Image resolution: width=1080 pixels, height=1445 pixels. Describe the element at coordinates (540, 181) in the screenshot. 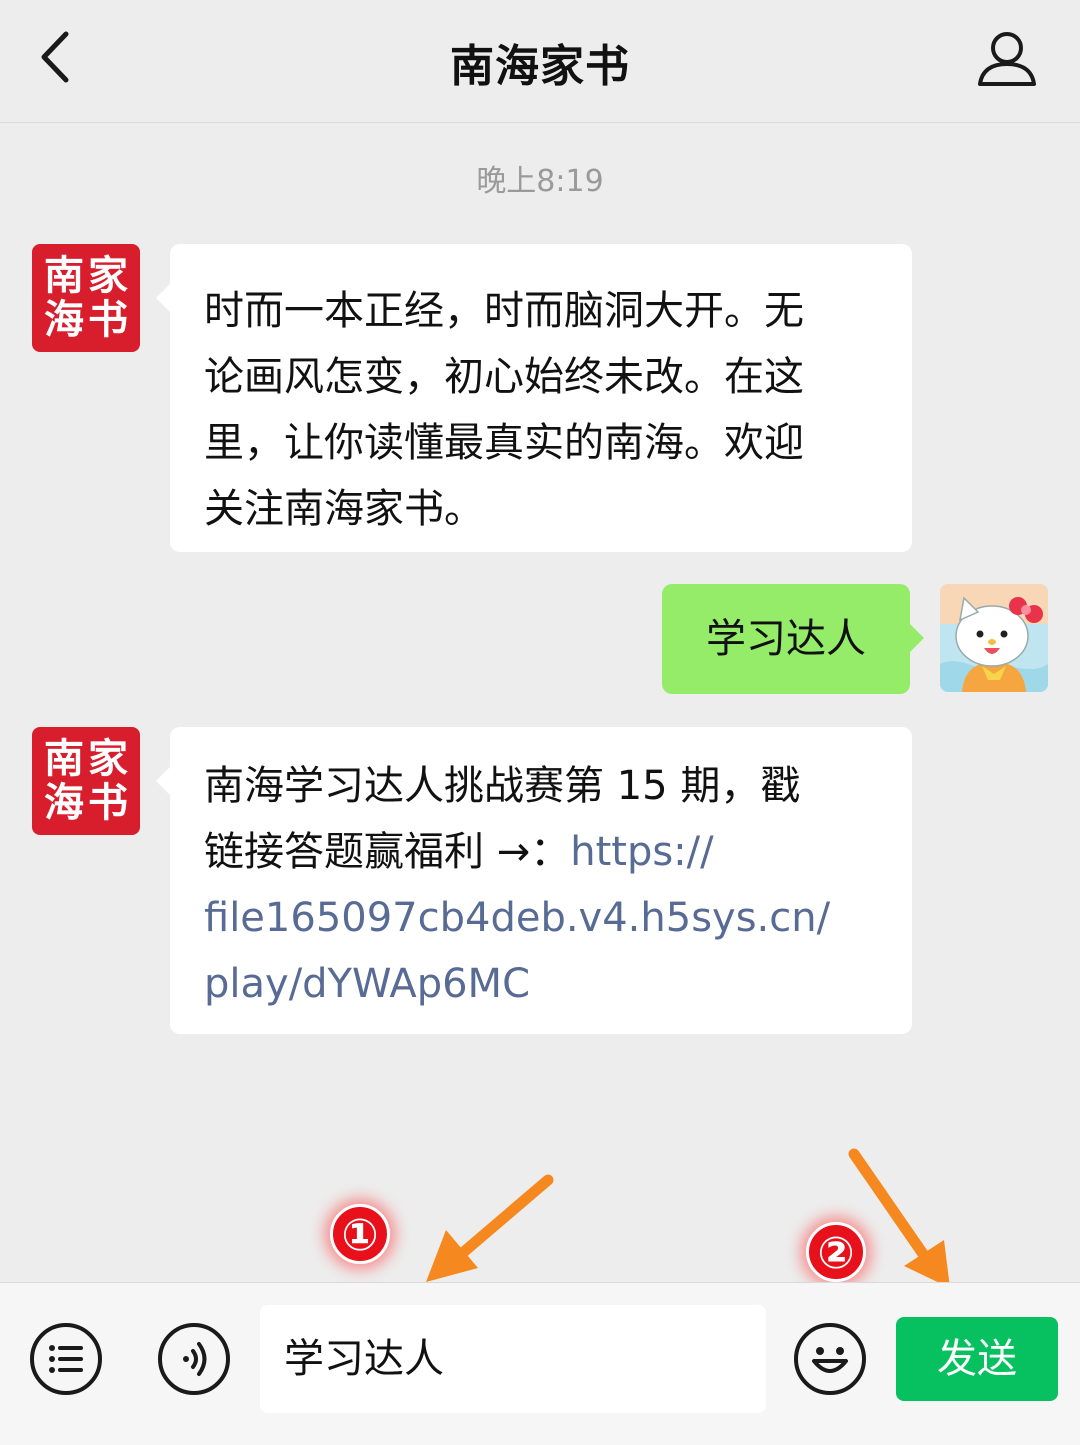

I see `message-timestamp: 晚上8:19` at that location.